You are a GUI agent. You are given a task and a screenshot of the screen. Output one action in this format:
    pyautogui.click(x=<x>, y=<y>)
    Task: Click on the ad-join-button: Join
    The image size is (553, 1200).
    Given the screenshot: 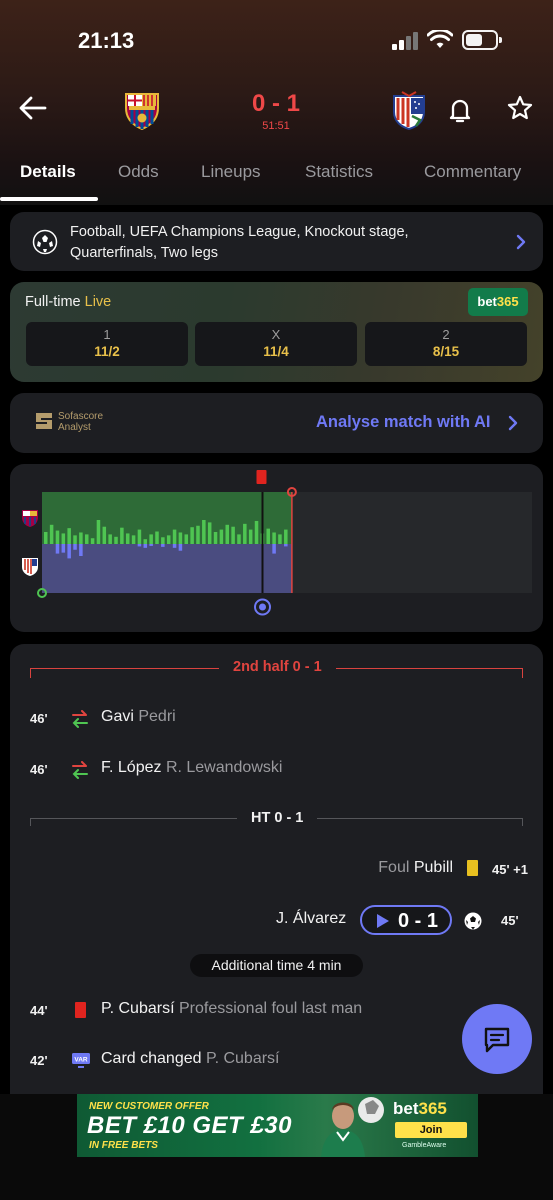 What is the action you would take?
    pyautogui.click(x=431, y=1130)
    